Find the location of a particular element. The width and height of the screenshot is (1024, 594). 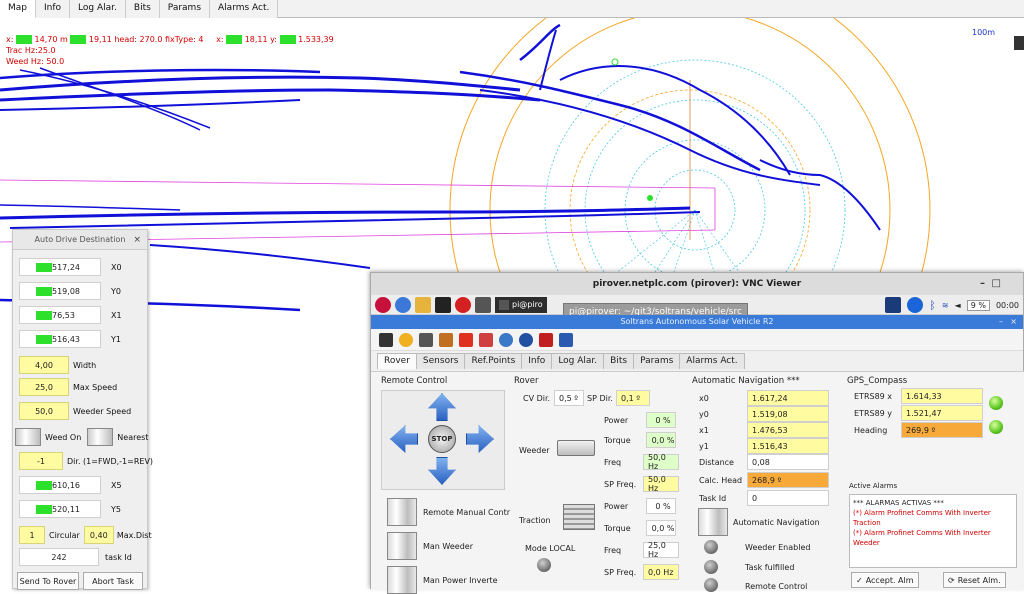

arrow-down-icon is located at coordinates (442, 471).